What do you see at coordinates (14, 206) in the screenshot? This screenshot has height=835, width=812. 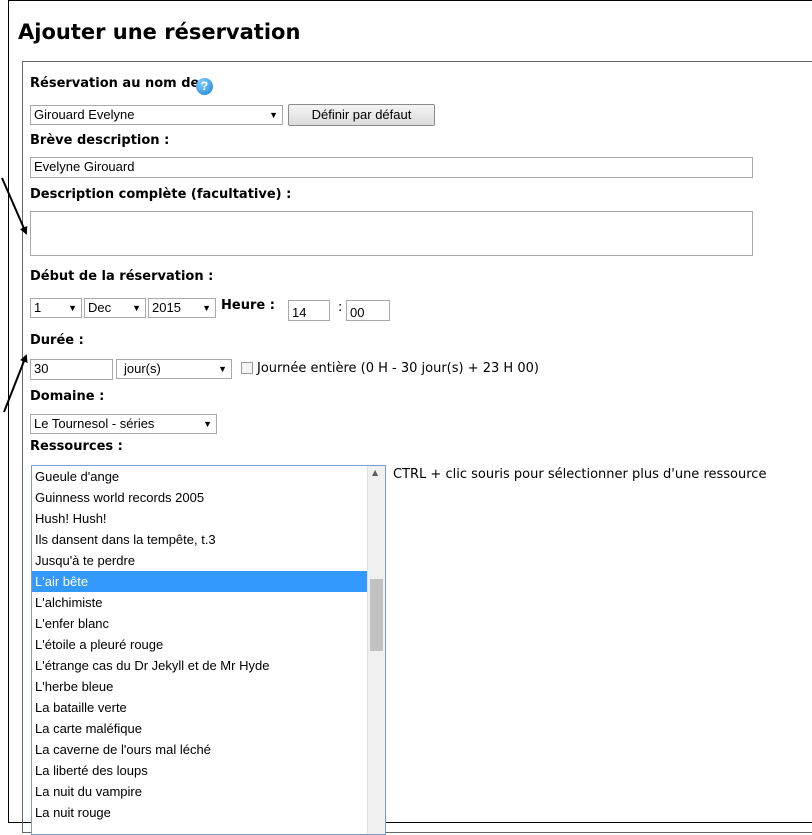 I see `arrow-to-description` at bounding box center [14, 206].